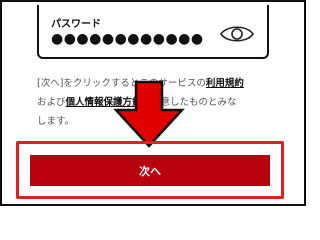 The width and height of the screenshot is (320, 240). What do you see at coordinates (127, 39) in the screenshot?
I see `password-input: ●●●●●●●●●●●●` at bounding box center [127, 39].